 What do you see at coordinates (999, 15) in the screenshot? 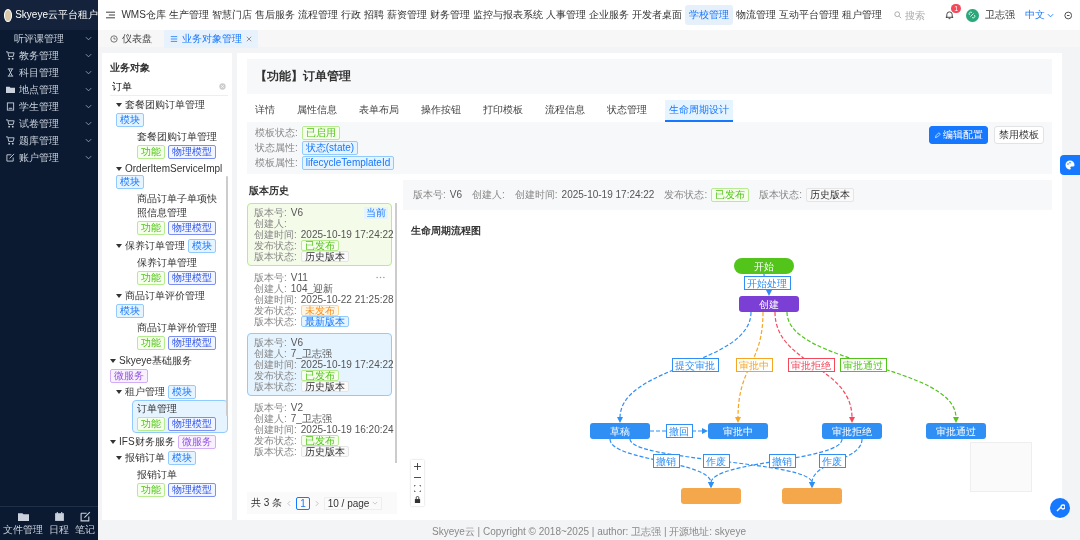
I see `user-name: 卫志强` at bounding box center [999, 15].